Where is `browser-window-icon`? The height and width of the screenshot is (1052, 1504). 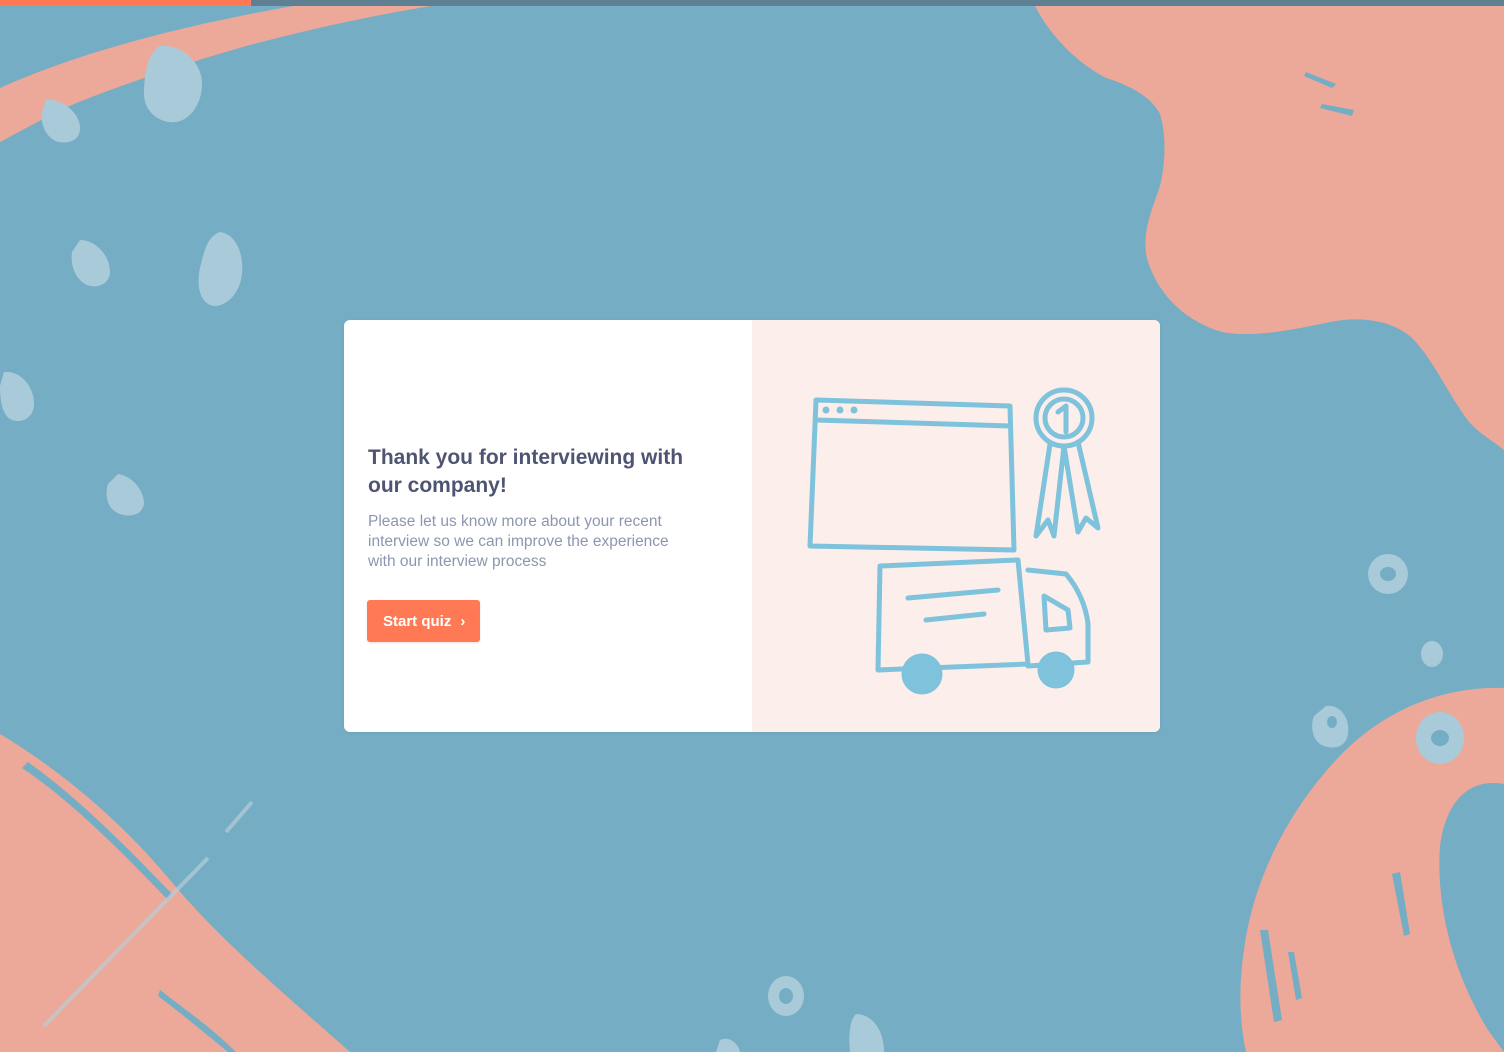 browser-window-icon is located at coordinates (912, 475).